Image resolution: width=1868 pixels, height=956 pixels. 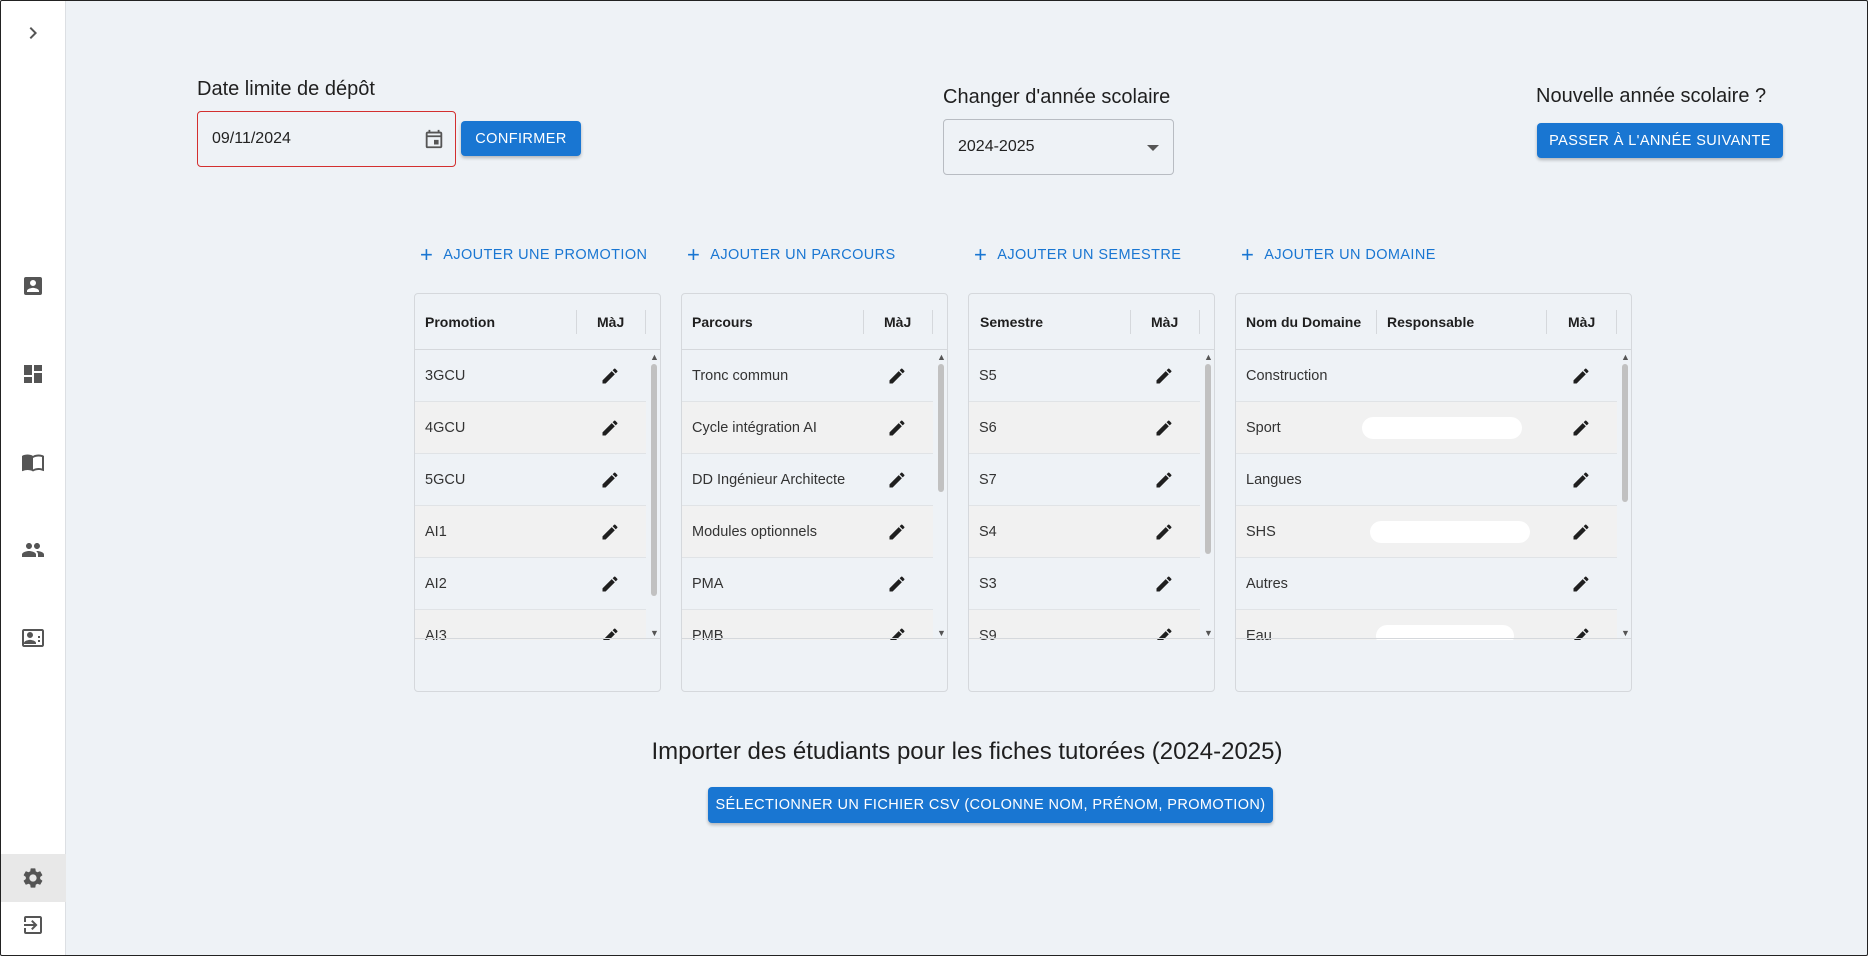 I want to click on table-body: 3GCU 4GCU 5GCU AI1 AI2 AI3, so click(x=530, y=495).